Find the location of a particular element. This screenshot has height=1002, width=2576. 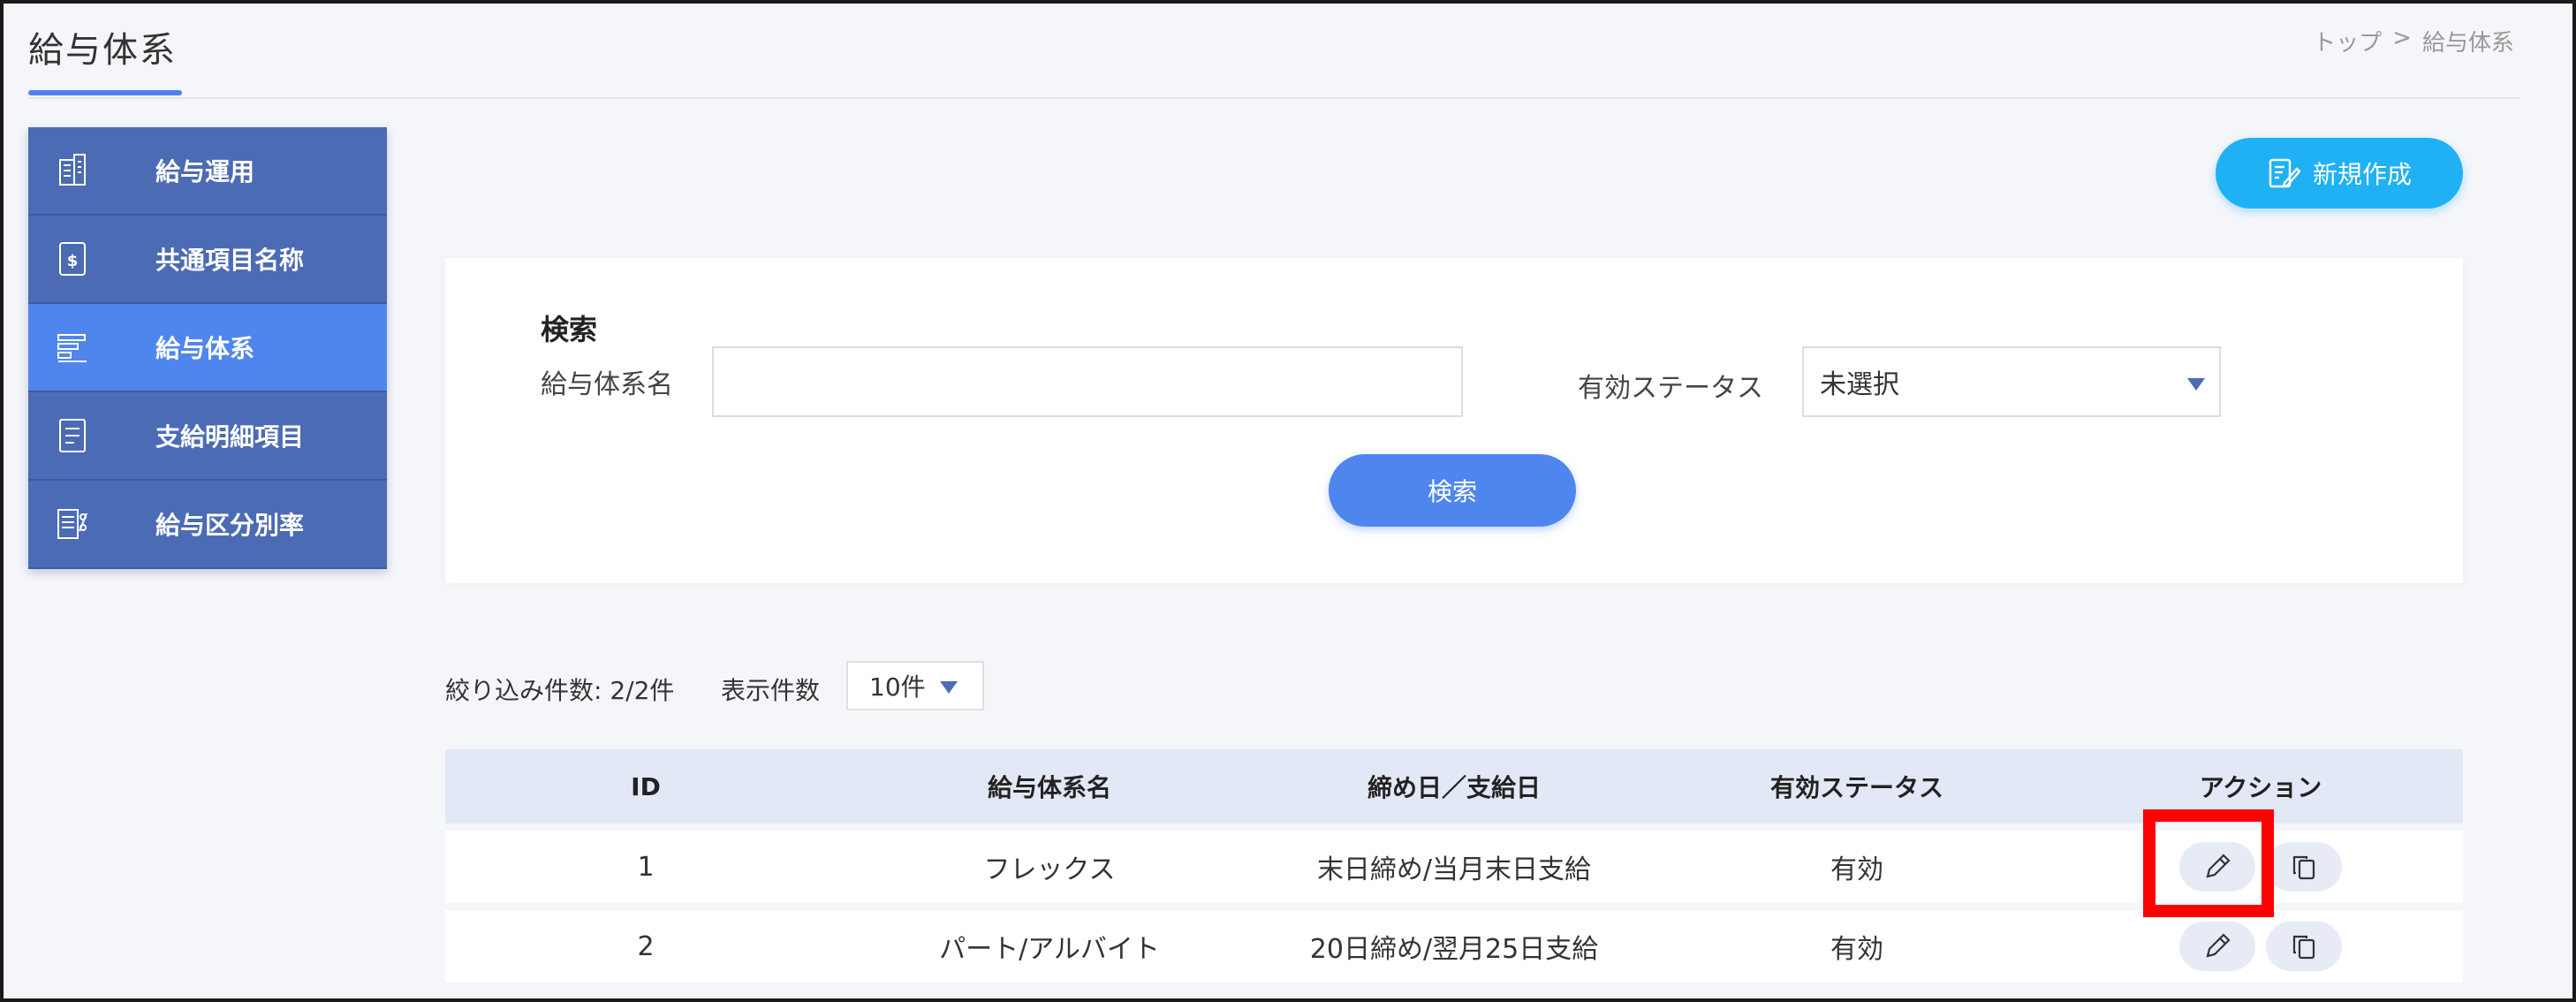

column-header-actions: アクション is located at coordinates (2260, 787).